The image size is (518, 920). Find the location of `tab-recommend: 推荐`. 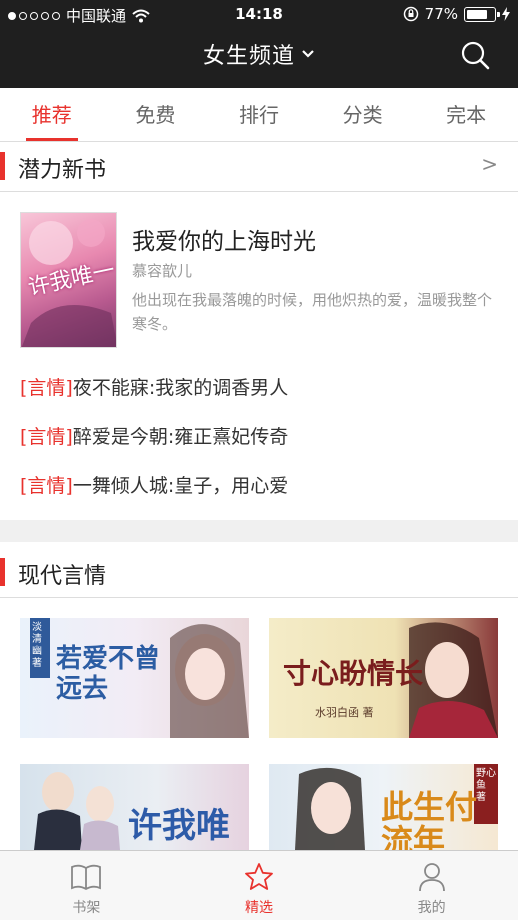

tab-recommend: 推荐 is located at coordinates (52, 114).